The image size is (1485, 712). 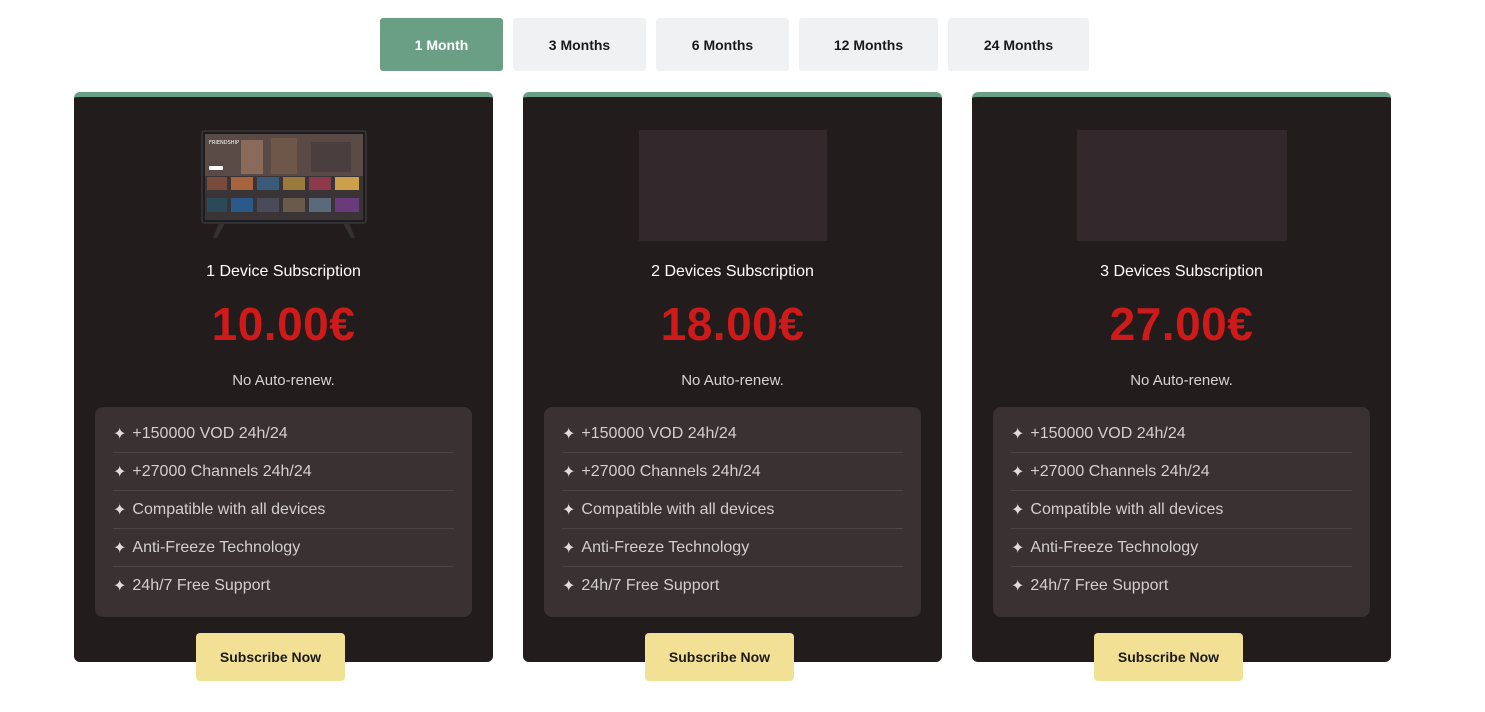 What do you see at coordinates (284, 185) in the screenshot?
I see `tv-image: FRIENDSHIP` at bounding box center [284, 185].